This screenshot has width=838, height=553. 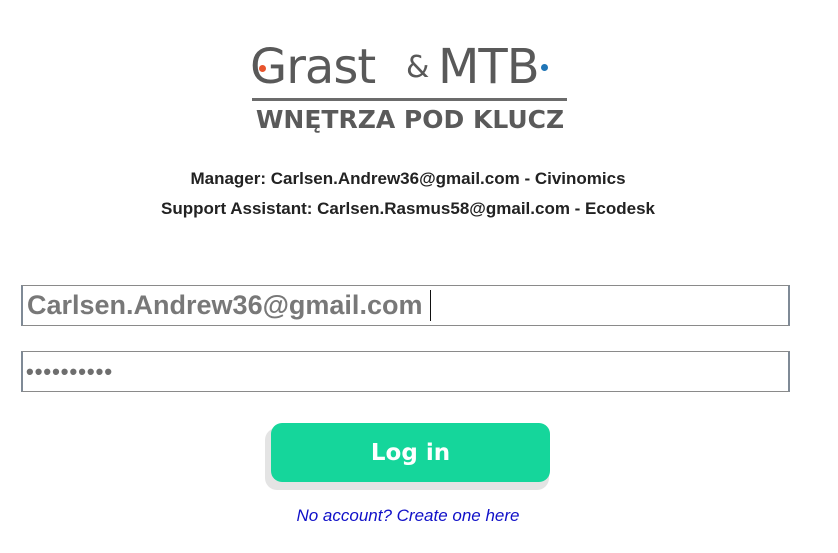 I want to click on company-logo: Grast & MTB WNĘTRZA POD KLUCZ, so click(x=411, y=88).